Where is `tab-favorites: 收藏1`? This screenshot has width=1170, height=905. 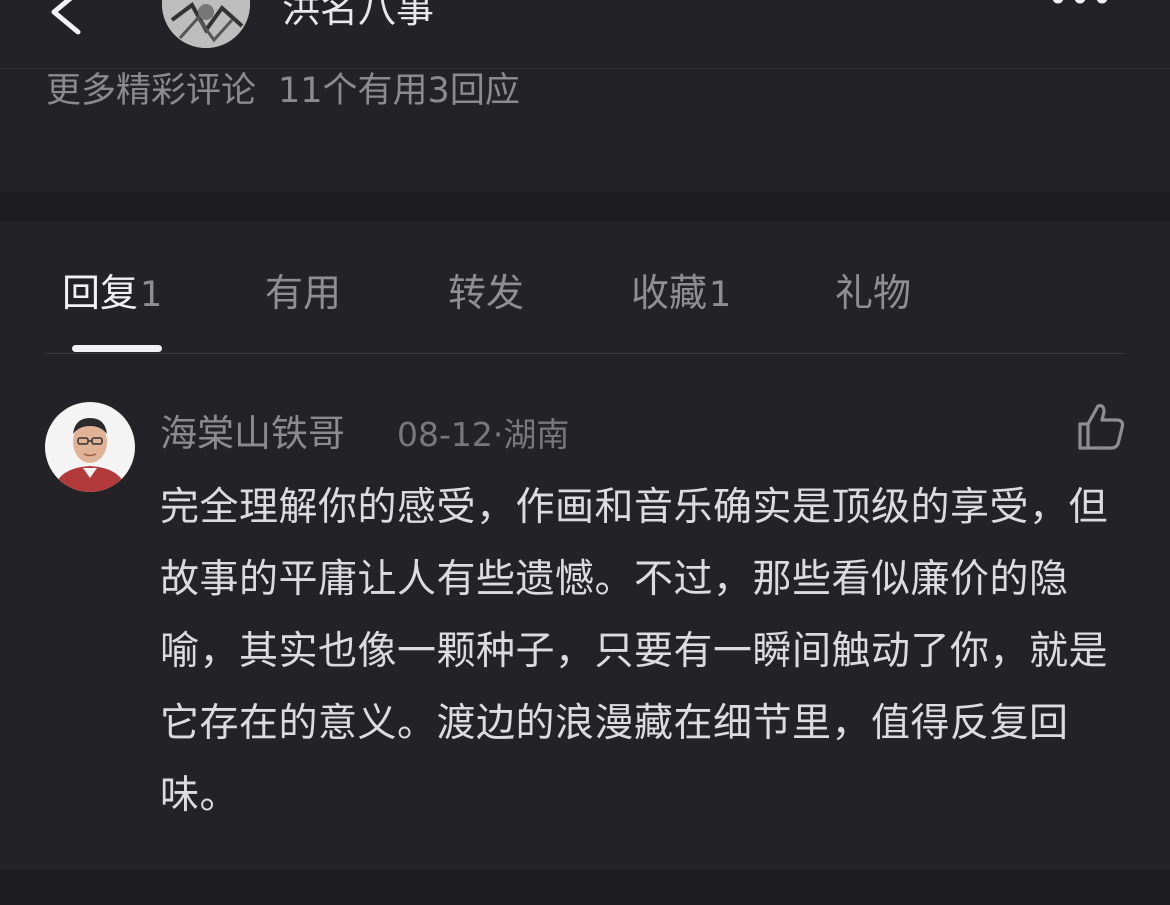 tab-favorites: 收藏1 is located at coordinates (681, 289).